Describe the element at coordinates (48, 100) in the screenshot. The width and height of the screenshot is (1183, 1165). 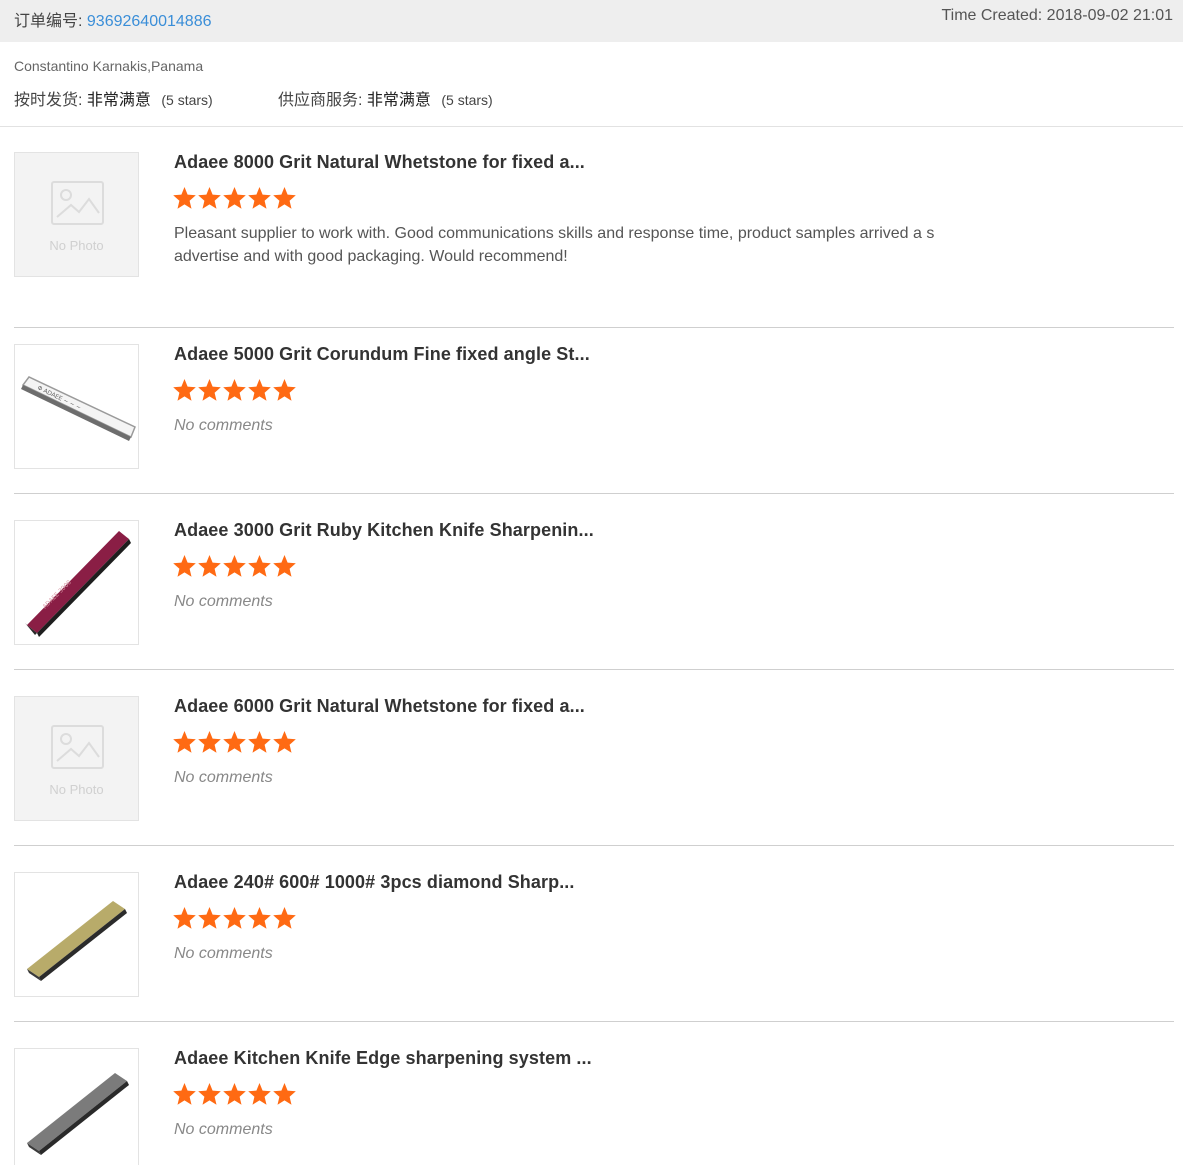
I see `shipping-rating-label: 按时发货:` at that location.